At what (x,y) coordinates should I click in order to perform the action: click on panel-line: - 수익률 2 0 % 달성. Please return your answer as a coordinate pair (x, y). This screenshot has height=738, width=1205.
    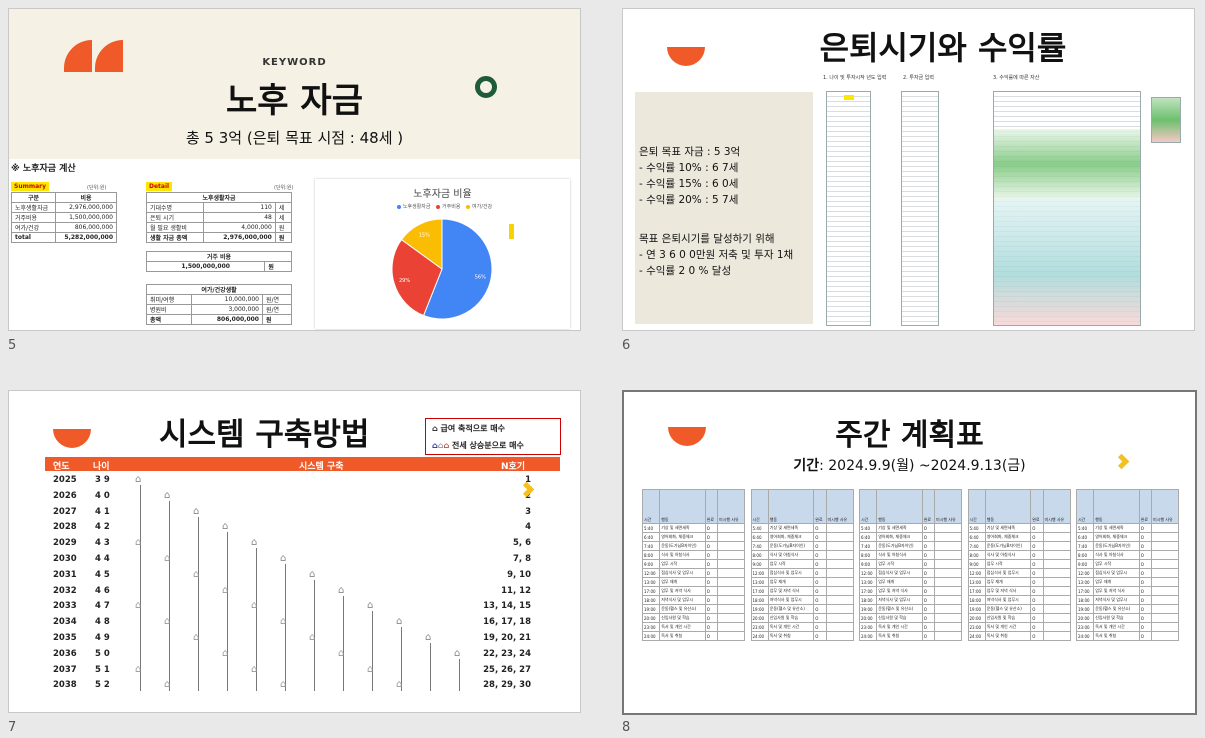
    Looking at the image, I should click on (685, 271).